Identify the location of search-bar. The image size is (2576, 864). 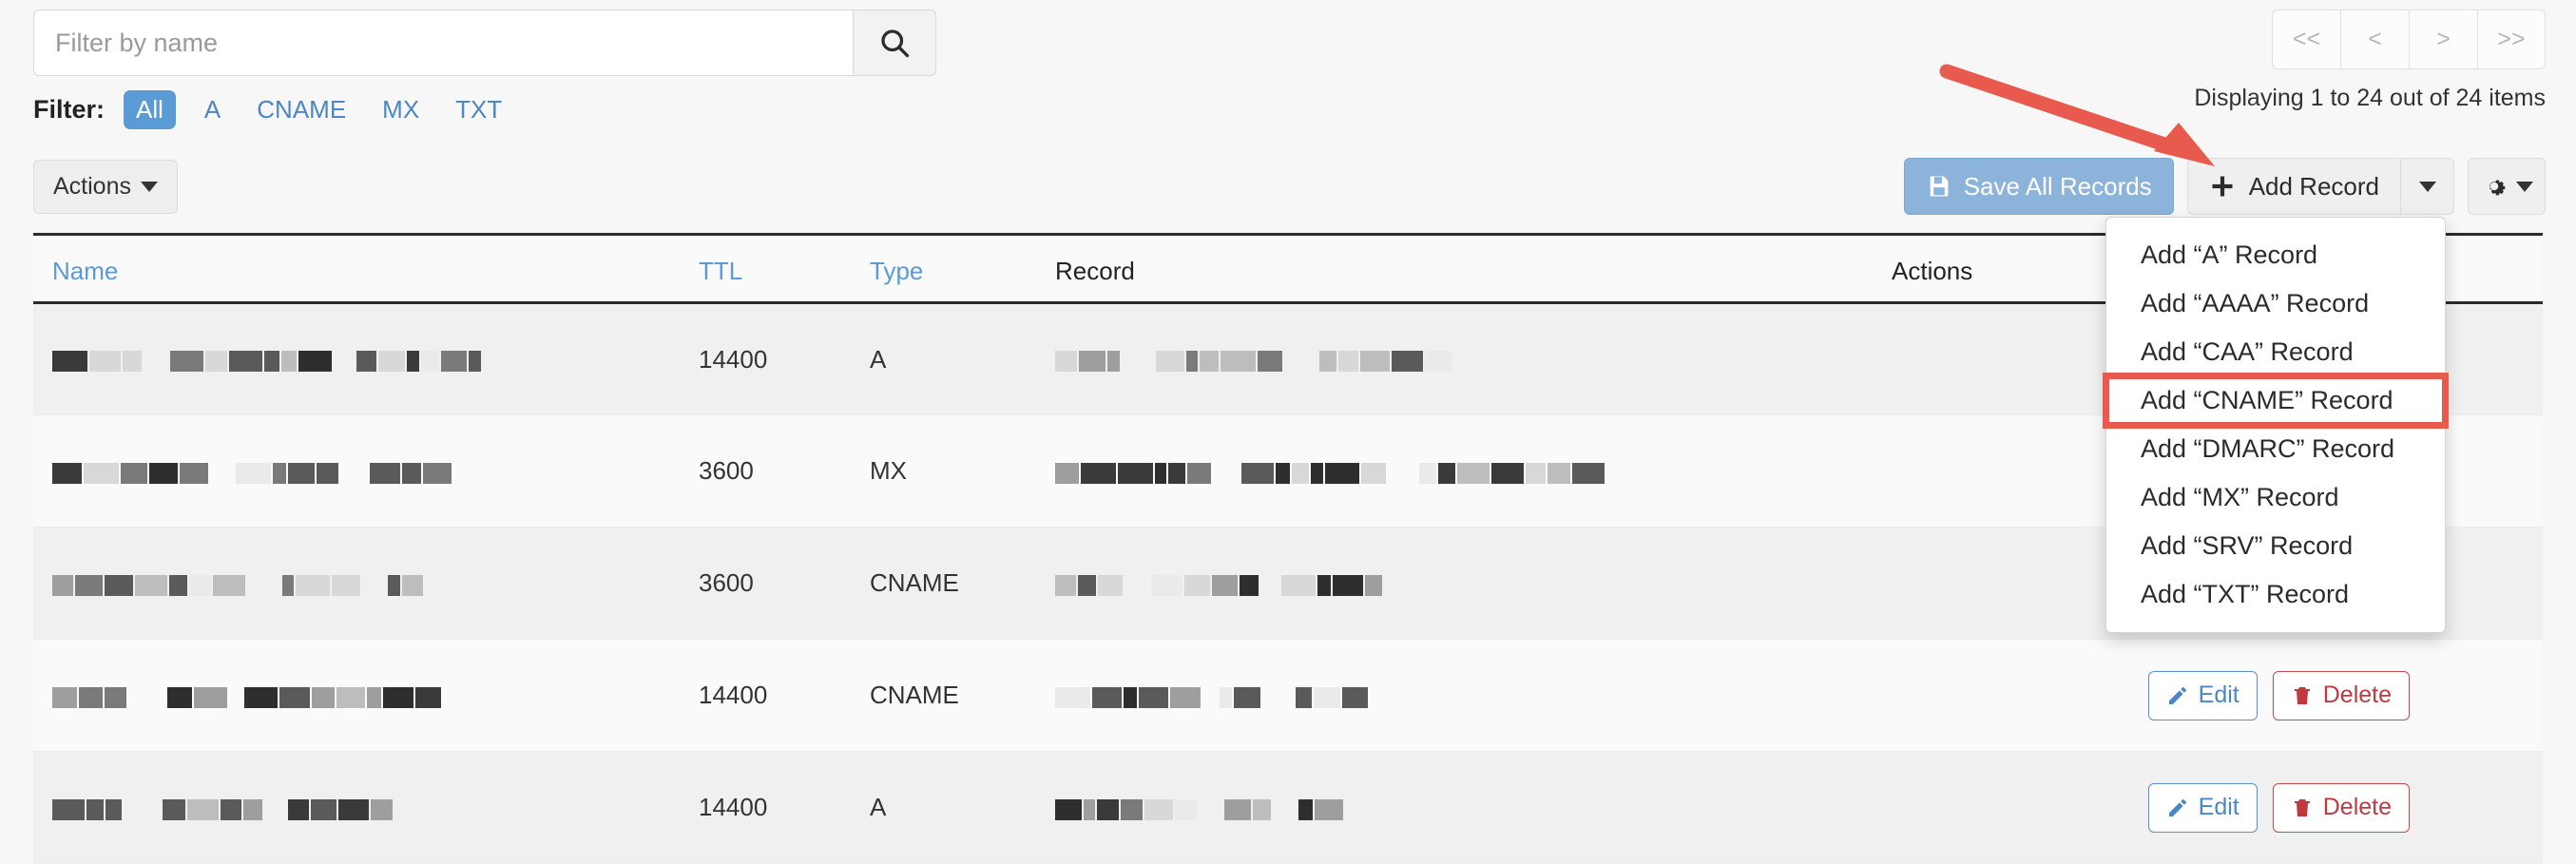
(484, 43).